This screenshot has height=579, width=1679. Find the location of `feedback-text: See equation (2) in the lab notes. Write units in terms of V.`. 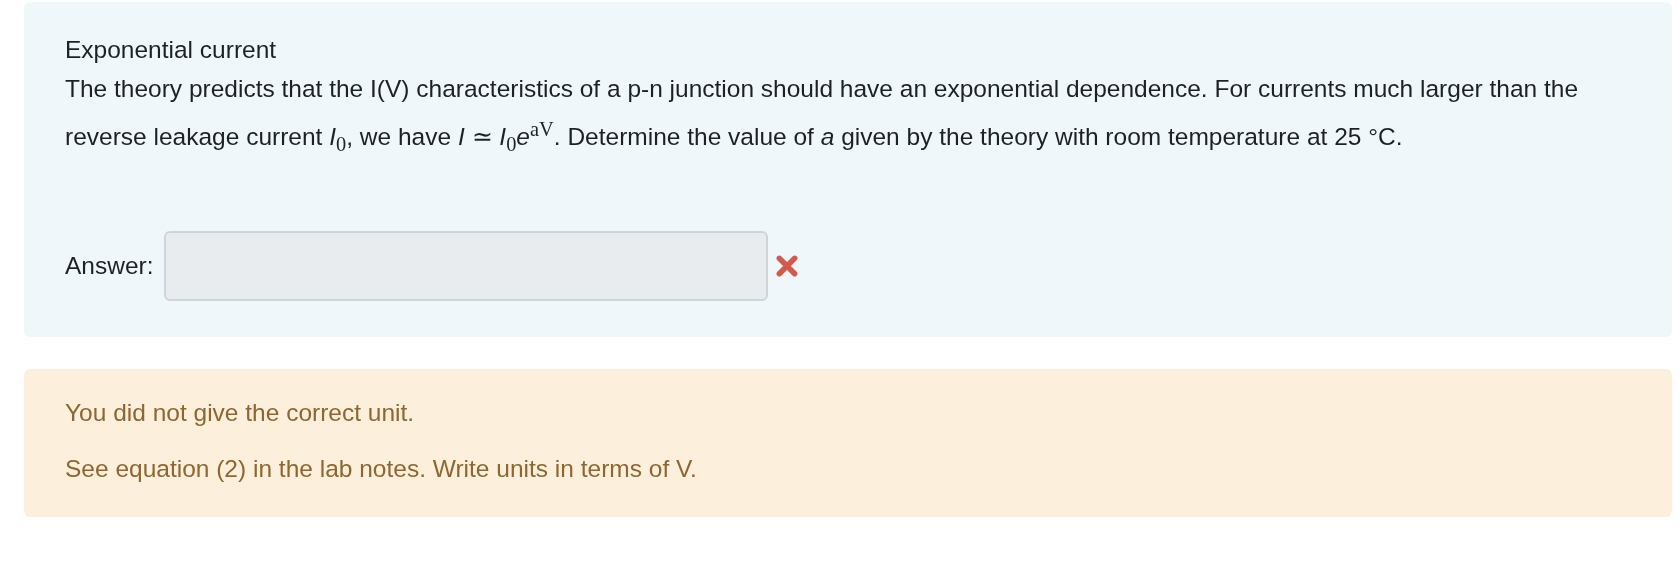

feedback-text: See equation (2) in the lab notes. Write units in terms of V. is located at coordinates (381, 469).